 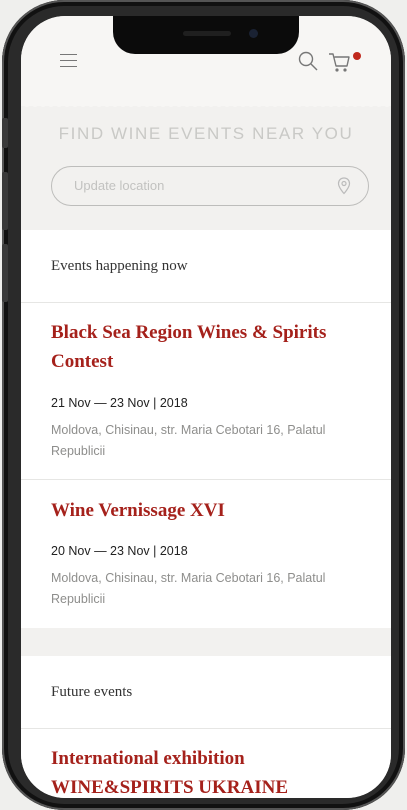 What do you see at coordinates (5, 201) in the screenshot?
I see `volume-up-button` at bounding box center [5, 201].